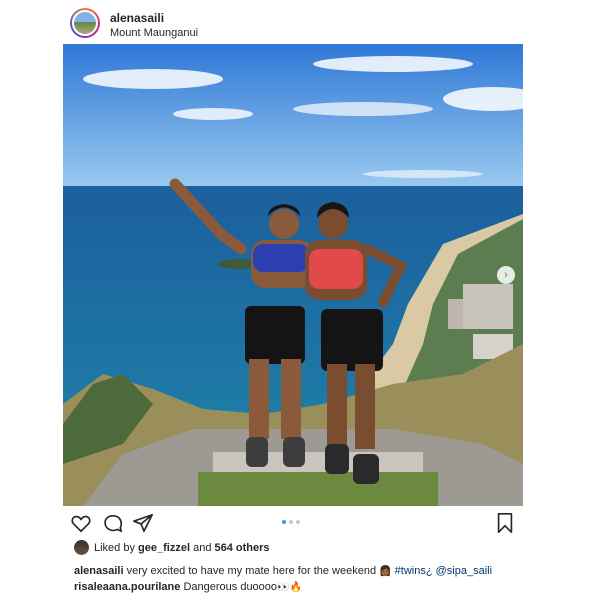  I want to click on likes-text: Liked by gee_fizzel and 564 others, so click(182, 548).